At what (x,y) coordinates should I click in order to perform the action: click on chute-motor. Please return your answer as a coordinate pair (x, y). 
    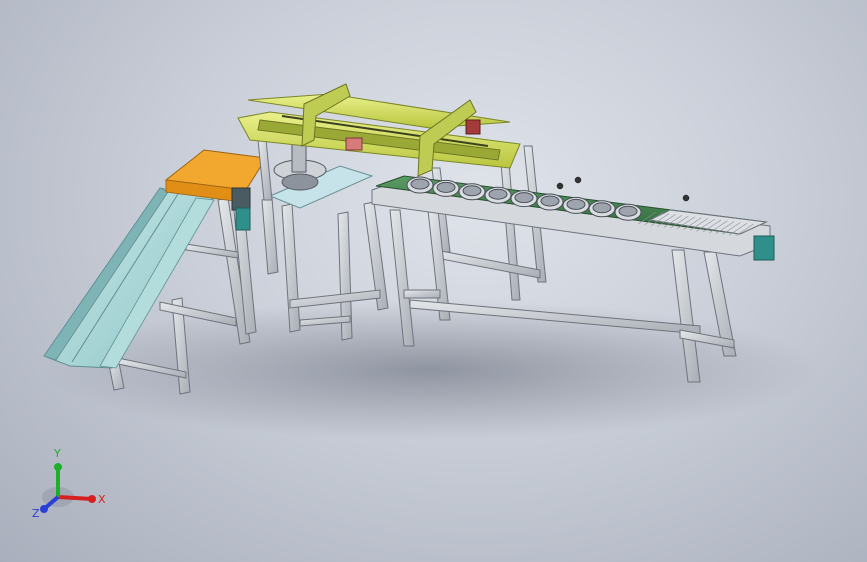
    Looking at the image, I should click on (241, 209).